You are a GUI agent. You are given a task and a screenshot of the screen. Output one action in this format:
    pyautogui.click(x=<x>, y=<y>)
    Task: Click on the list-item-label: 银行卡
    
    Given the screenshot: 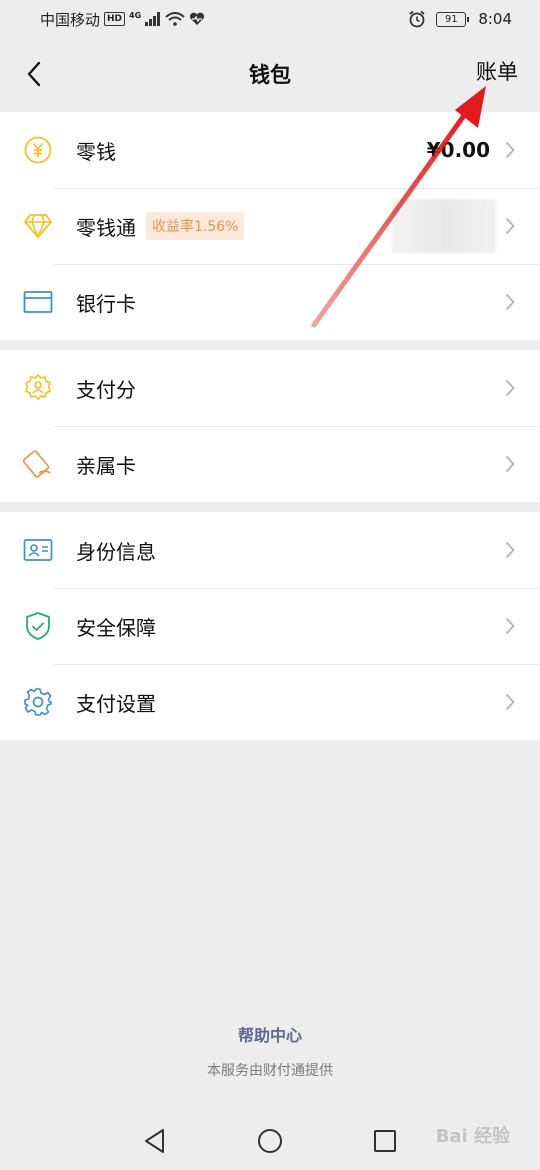 What is the action you would take?
    pyautogui.click(x=106, y=303)
    